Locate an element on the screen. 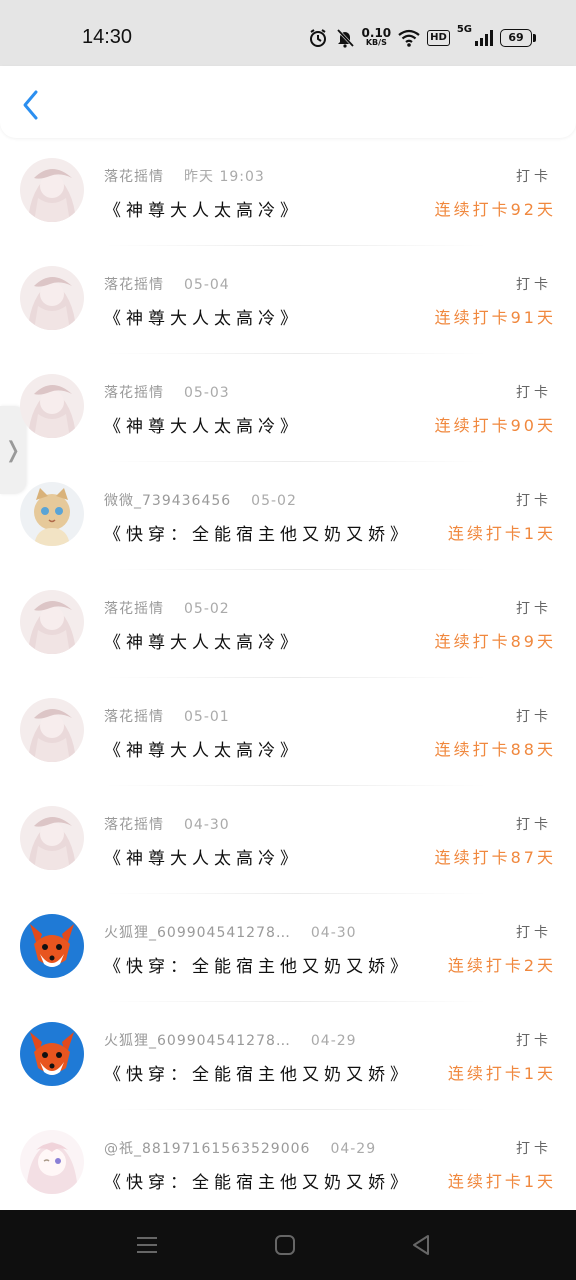 This screenshot has height=1280, width=576. streak-label: 连续打卡90天 is located at coordinates (495, 425).